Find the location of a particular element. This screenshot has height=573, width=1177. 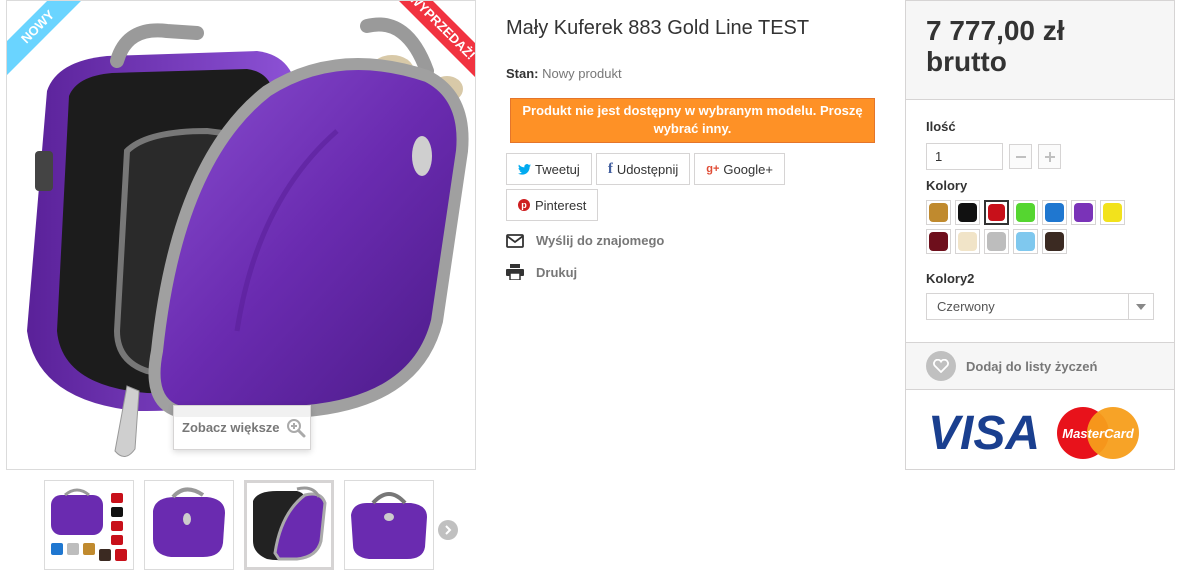

color-swatch-light-blue is located at coordinates (1025, 241).